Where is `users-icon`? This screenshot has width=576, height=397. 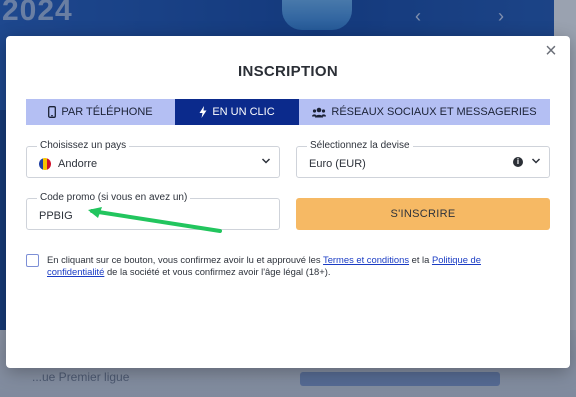 users-icon is located at coordinates (319, 112).